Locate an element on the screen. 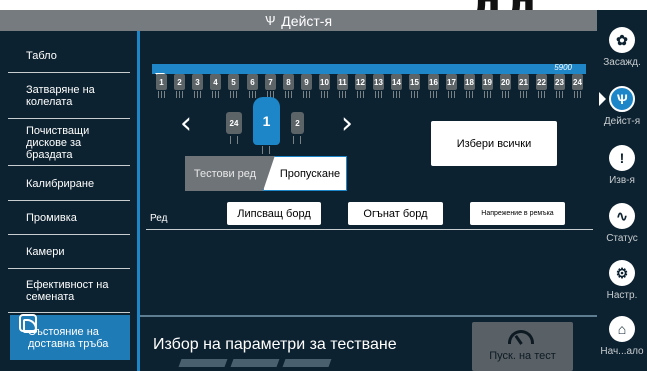 This screenshot has width=647, height=371. start-test-button: Пуск. на тест is located at coordinates (522, 346).